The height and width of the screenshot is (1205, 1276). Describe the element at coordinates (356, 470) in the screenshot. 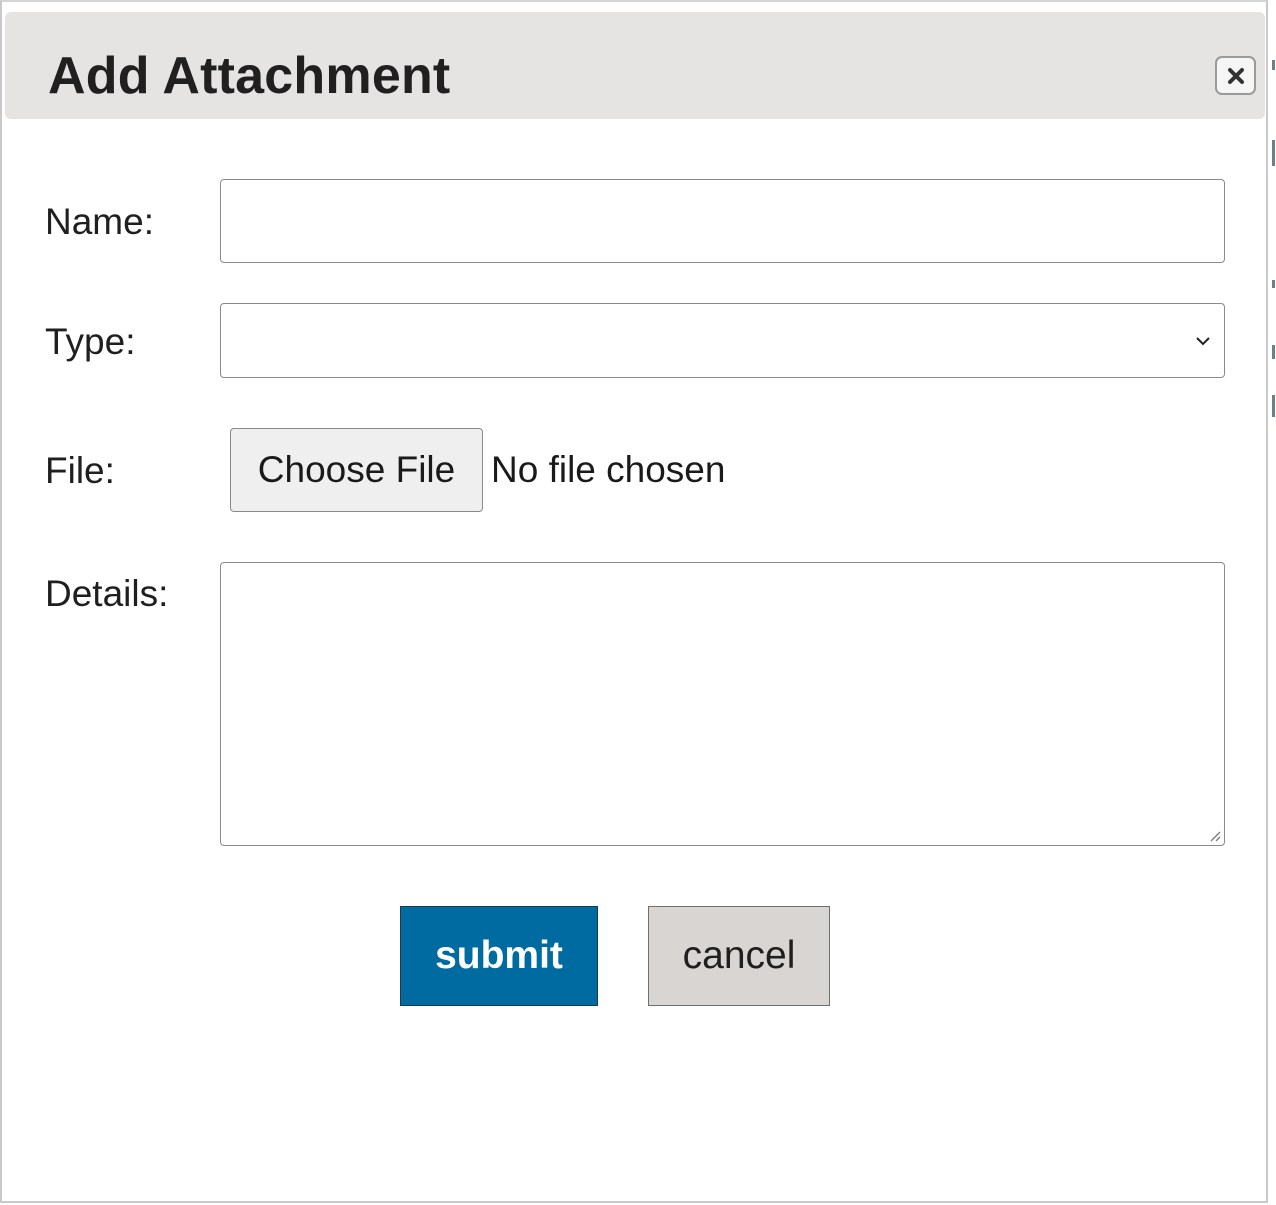

I see `choose-file-button: Choose File` at that location.